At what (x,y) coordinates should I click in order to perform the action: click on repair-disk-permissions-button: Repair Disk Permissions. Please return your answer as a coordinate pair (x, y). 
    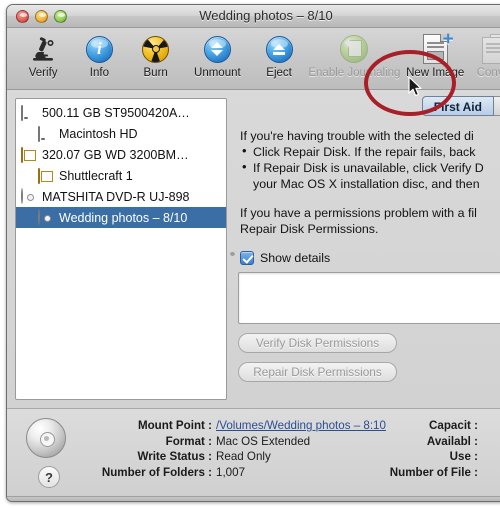
    Looking at the image, I should click on (317, 372).